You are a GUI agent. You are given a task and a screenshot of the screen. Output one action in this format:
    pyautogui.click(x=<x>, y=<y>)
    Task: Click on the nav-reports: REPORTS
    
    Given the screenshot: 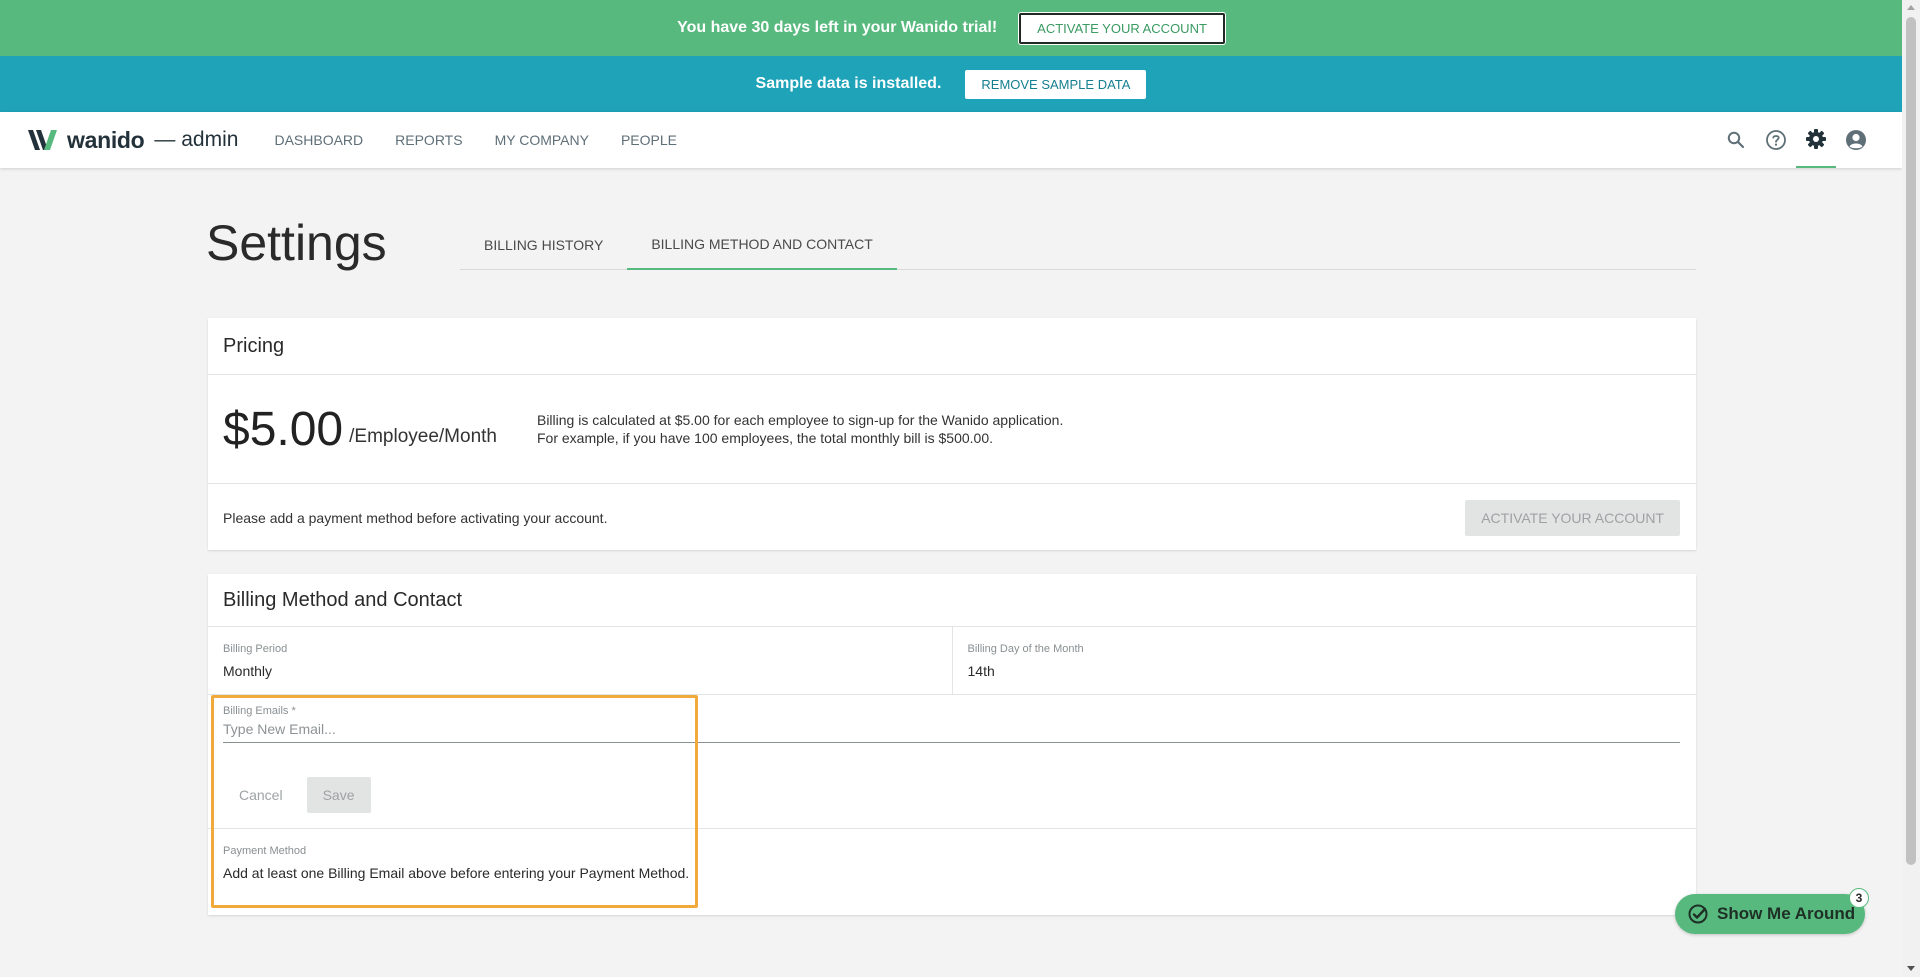 What is the action you would take?
    pyautogui.click(x=428, y=140)
    